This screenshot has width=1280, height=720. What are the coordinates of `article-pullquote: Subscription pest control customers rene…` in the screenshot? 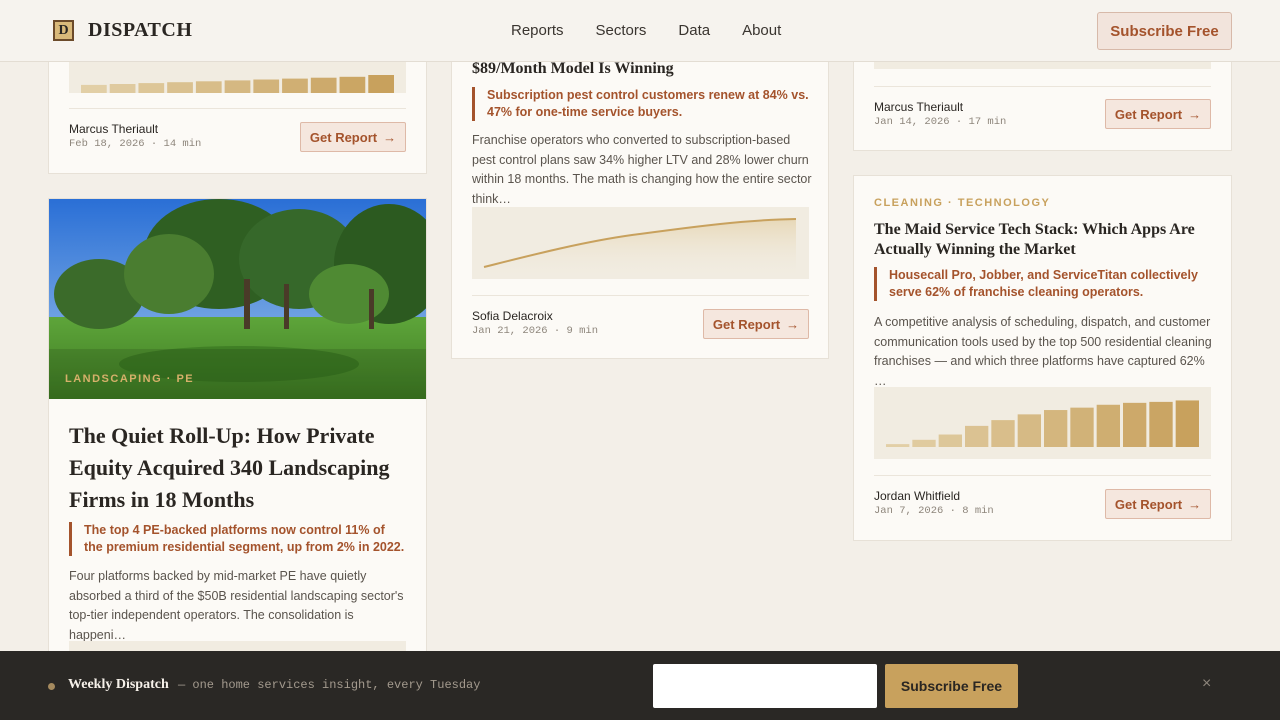 It's located at (640, 104).